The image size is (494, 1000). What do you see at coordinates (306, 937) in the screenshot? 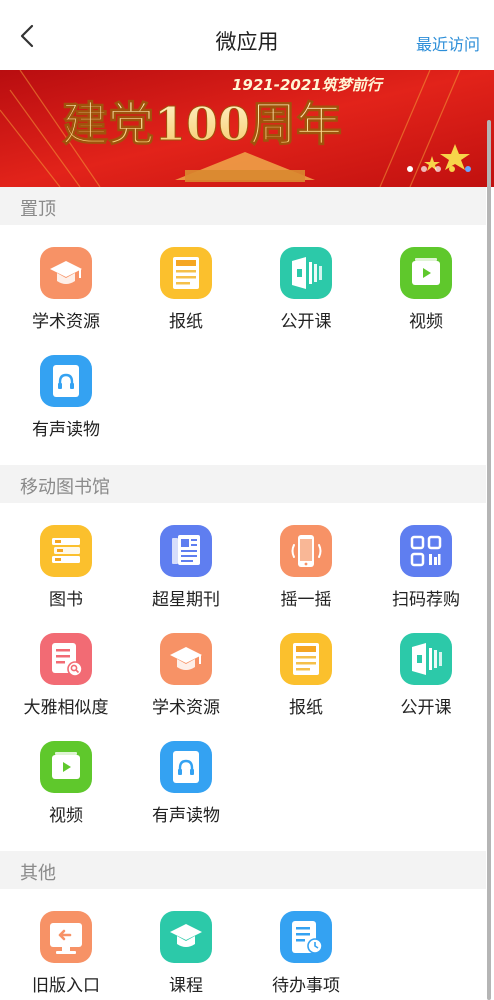
I see `todo-list-icon` at bounding box center [306, 937].